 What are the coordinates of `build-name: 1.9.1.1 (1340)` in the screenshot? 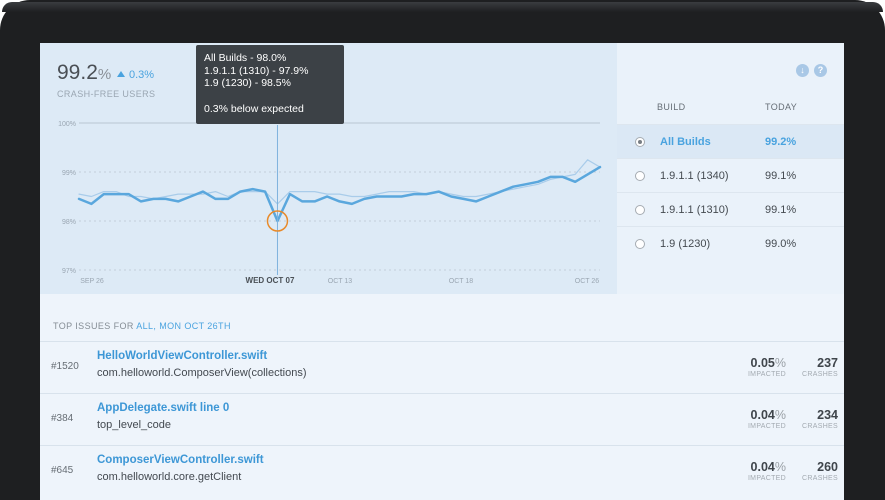 It's located at (694, 176).